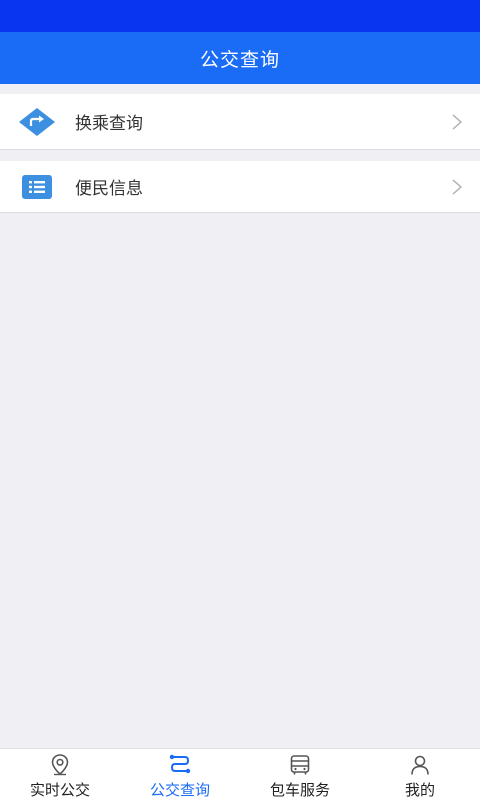 This screenshot has height=800, width=480. I want to click on user-icon, so click(420, 765).